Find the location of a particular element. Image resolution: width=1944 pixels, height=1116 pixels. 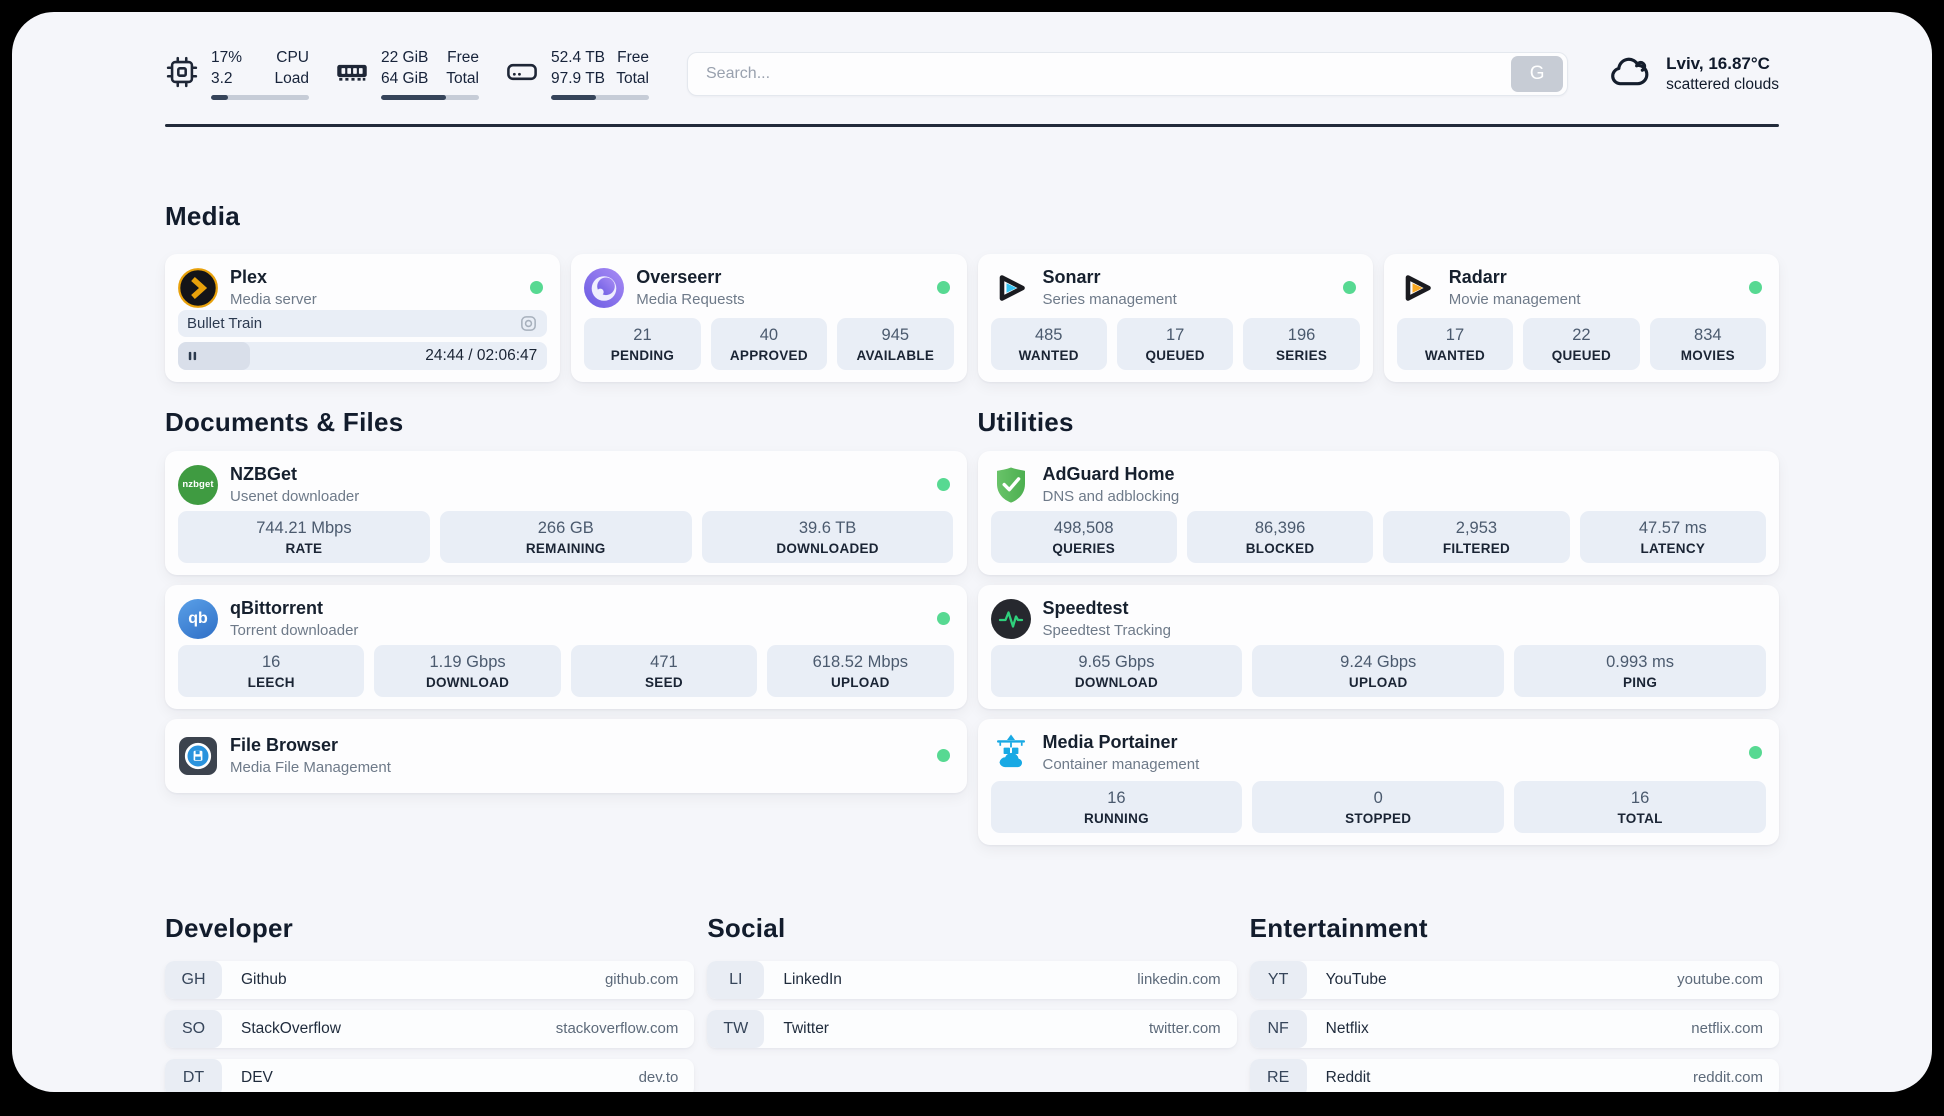

bookmark-abbr: SO is located at coordinates (193, 1028).